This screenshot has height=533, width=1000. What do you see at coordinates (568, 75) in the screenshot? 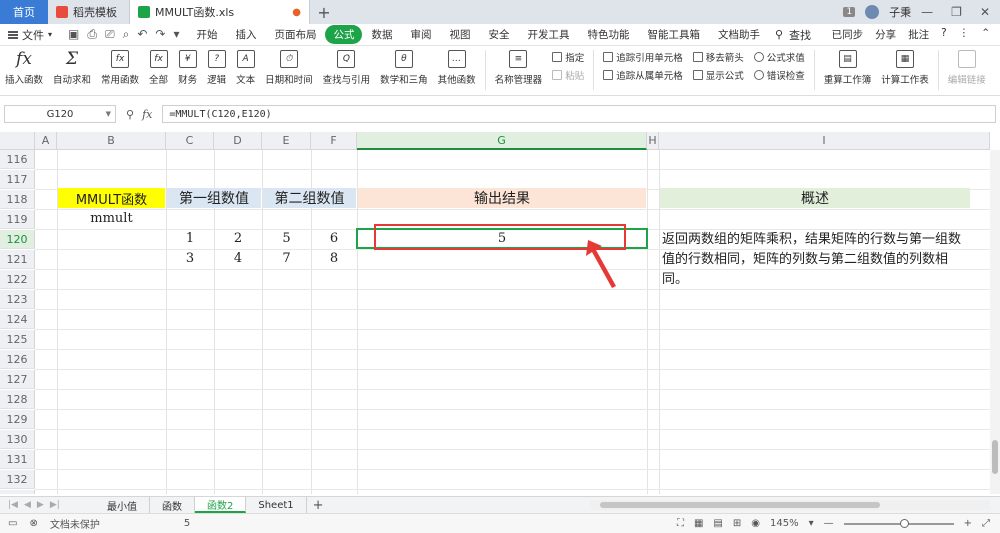
I see `paste-button: 粘贴` at bounding box center [568, 75].